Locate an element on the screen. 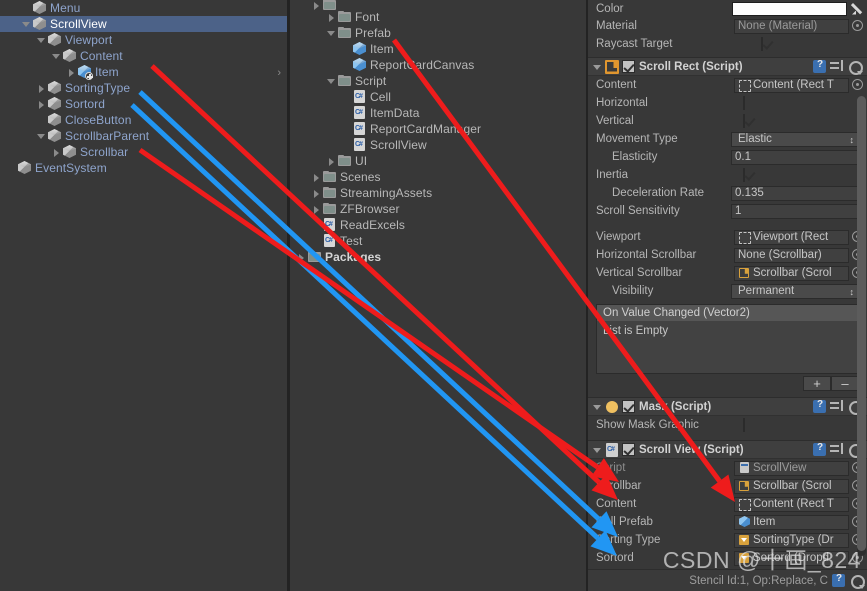 This screenshot has width=867, height=591. project-item-packages: Packages is located at coordinates (438, 257).